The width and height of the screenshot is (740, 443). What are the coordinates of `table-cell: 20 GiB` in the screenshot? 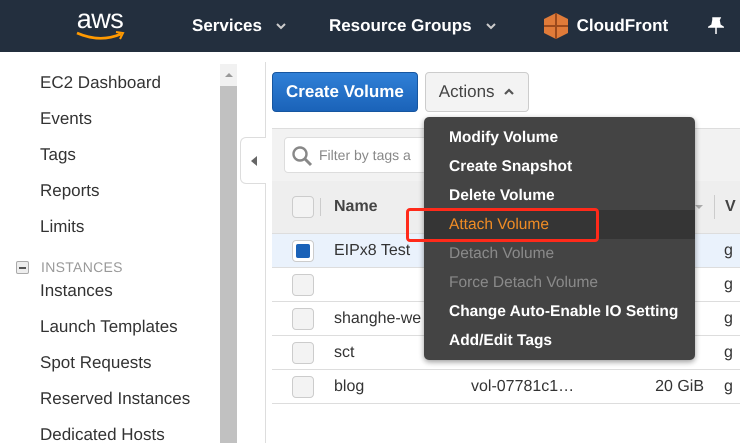 It's located at (679, 387).